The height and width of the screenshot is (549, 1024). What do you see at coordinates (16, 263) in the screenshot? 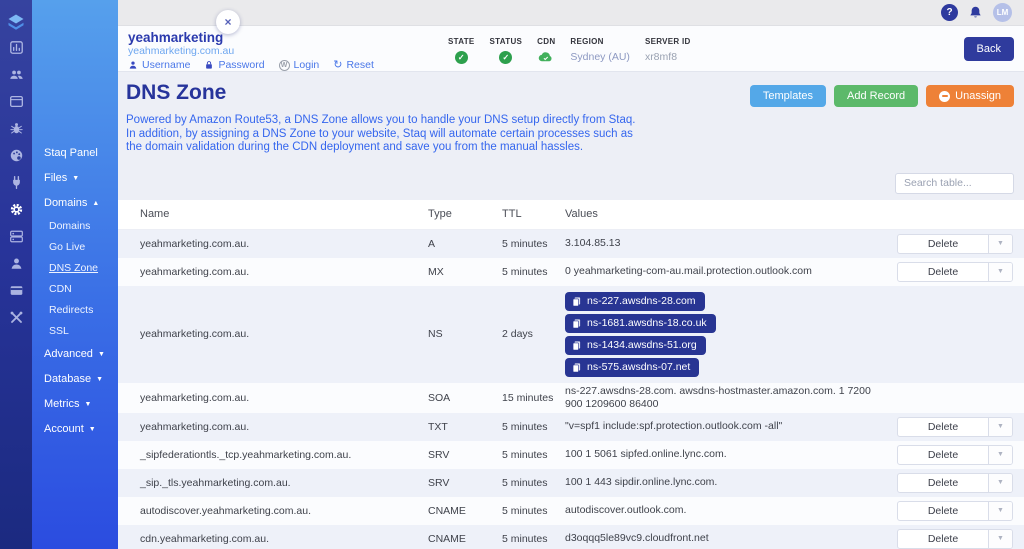
I see `profile-icon` at bounding box center [16, 263].